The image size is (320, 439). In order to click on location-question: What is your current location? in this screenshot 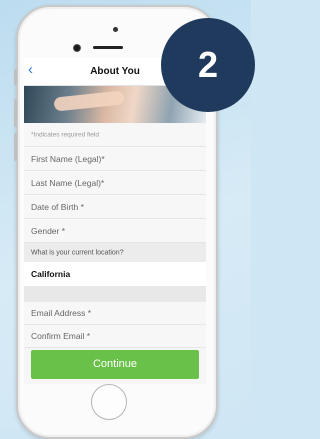, I will do `click(77, 252)`.